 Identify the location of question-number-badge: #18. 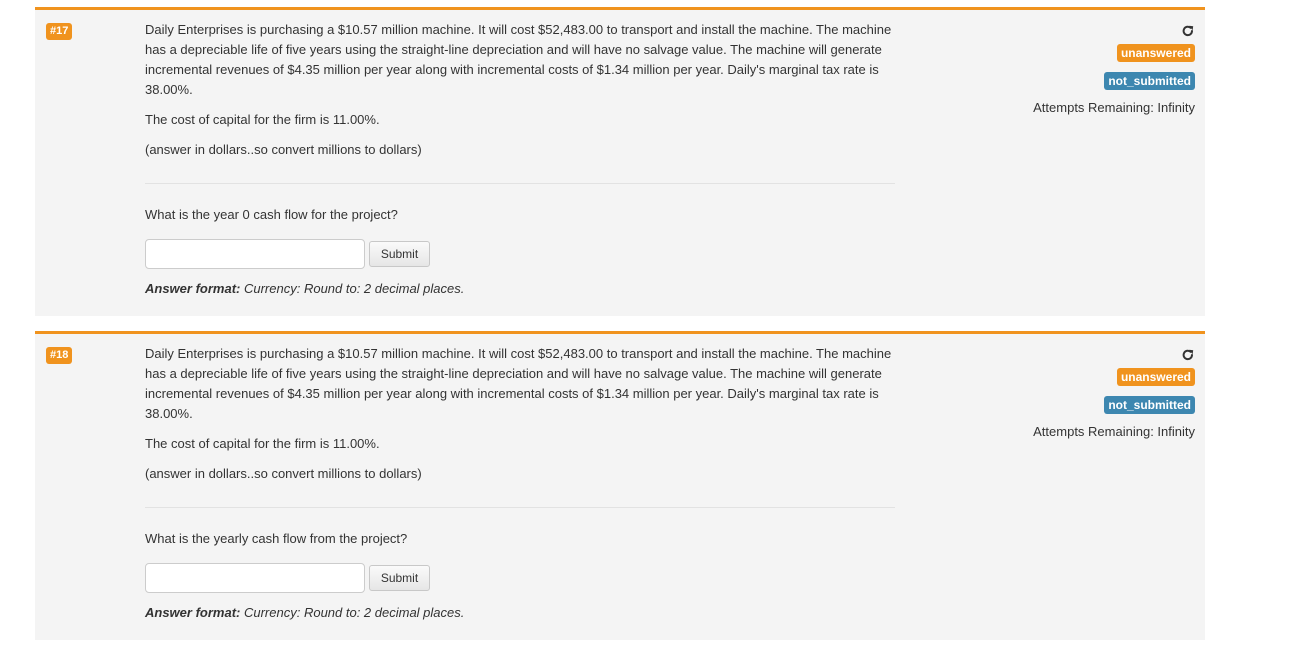
(59, 355).